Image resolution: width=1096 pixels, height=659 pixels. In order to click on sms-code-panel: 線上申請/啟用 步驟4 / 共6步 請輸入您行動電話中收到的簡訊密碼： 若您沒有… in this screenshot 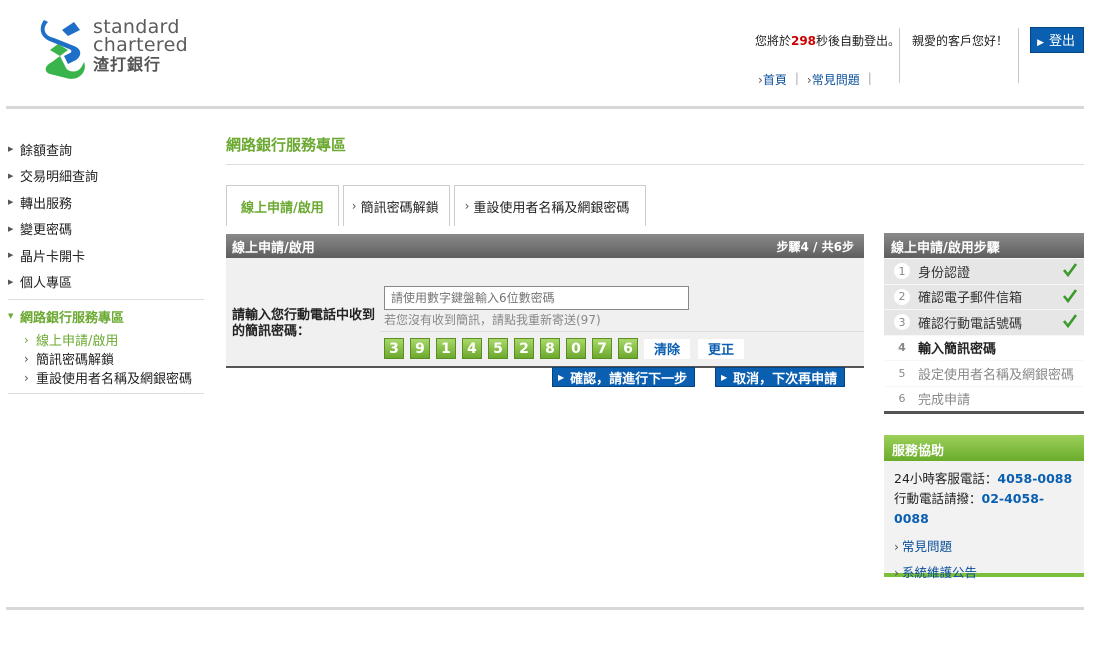, I will do `click(545, 301)`.